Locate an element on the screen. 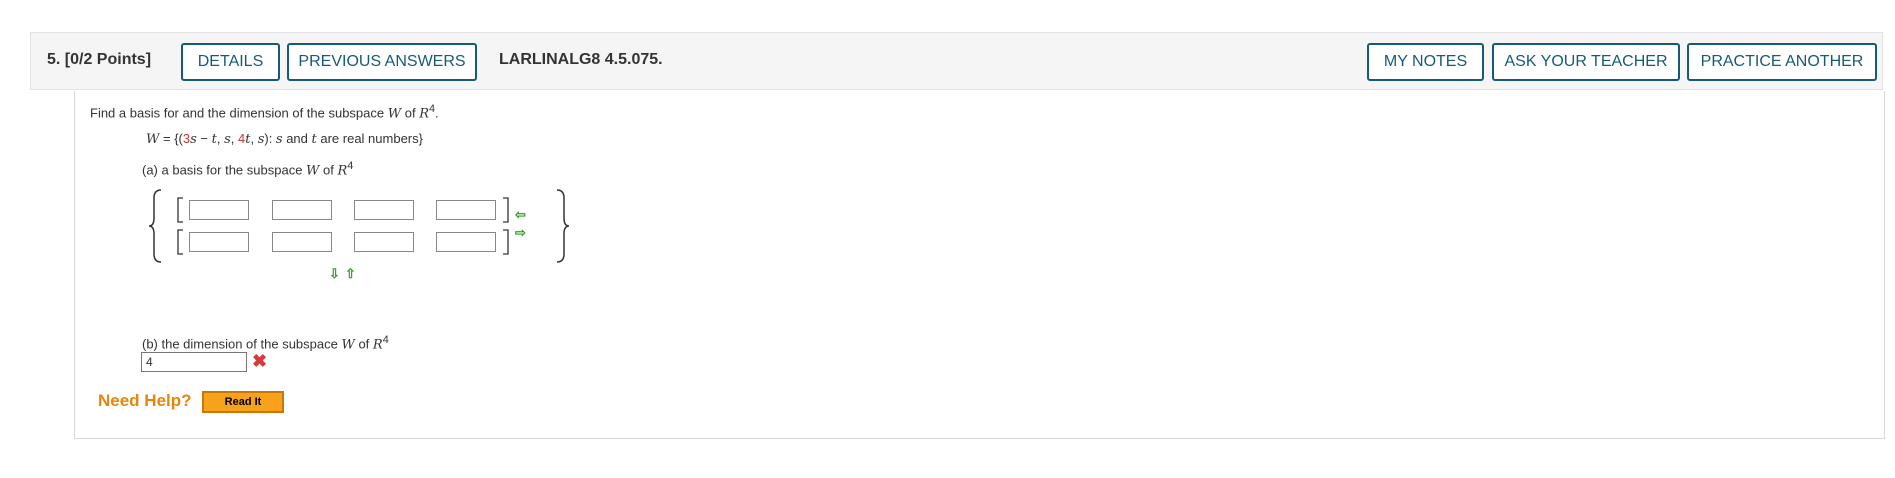 The image size is (1895, 478). set-open-brace is located at coordinates (155, 226).